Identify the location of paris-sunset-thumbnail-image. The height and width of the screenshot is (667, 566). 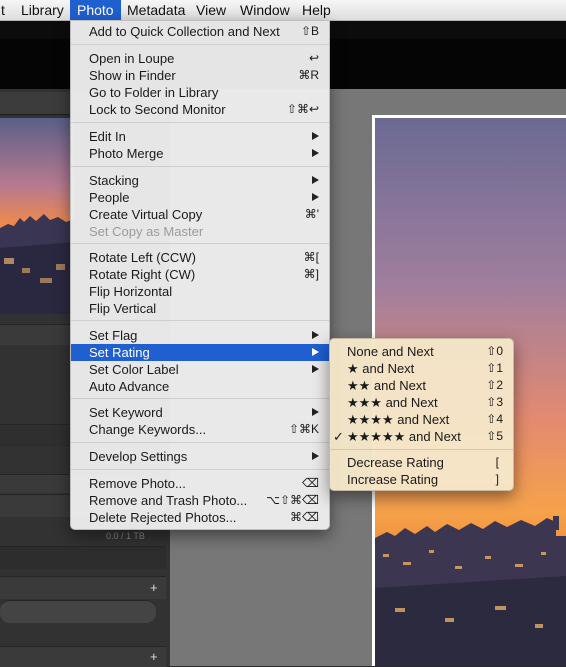
(37, 216).